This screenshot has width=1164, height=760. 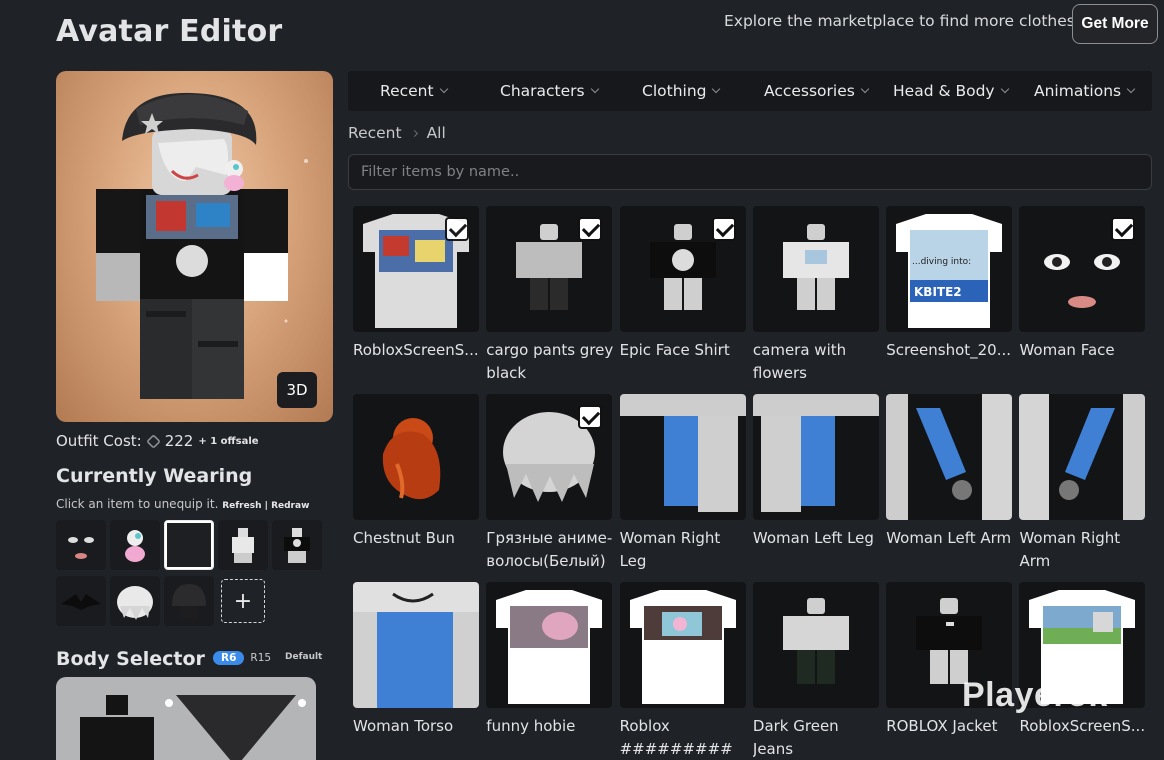 What do you see at coordinates (130, 659) in the screenshot?
I see `body-selector-title: Body Selector` at bounding box center [130, 659].